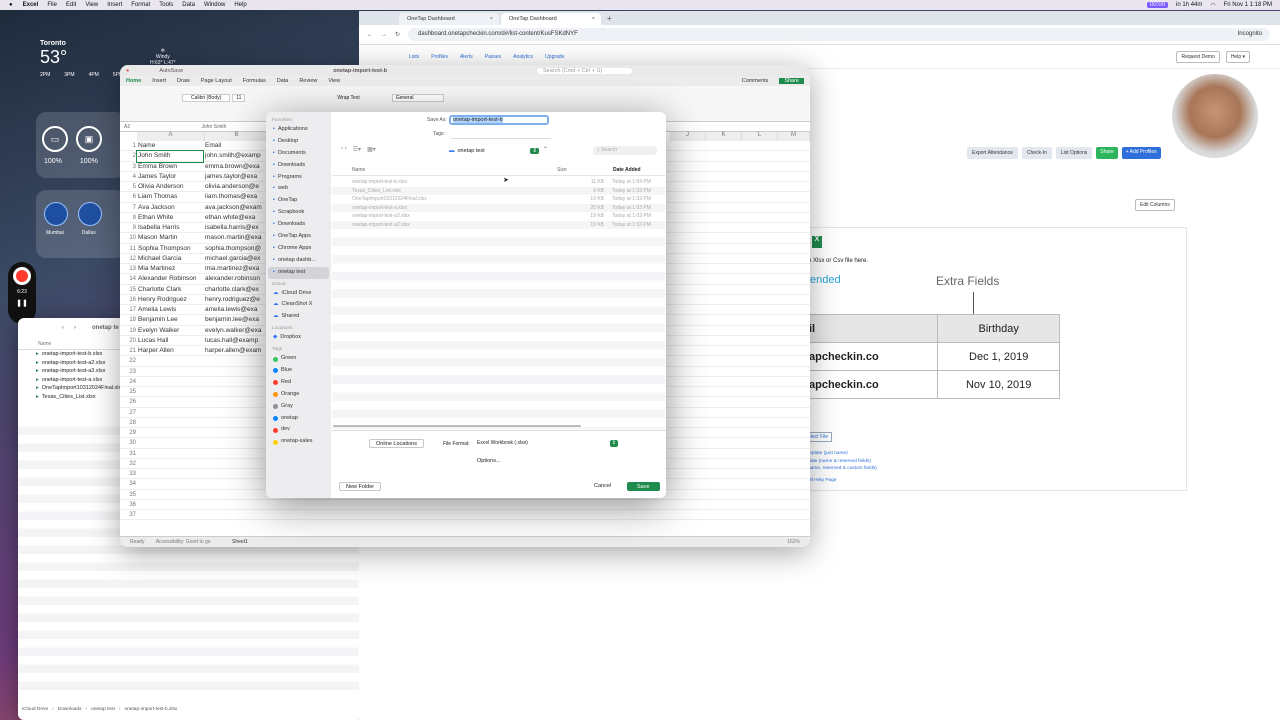 The image size is (1280, 720). What do you see at coordinates (760, 136) in the screenshot?
I see `column-header: L` at bounding box center [760, 136].